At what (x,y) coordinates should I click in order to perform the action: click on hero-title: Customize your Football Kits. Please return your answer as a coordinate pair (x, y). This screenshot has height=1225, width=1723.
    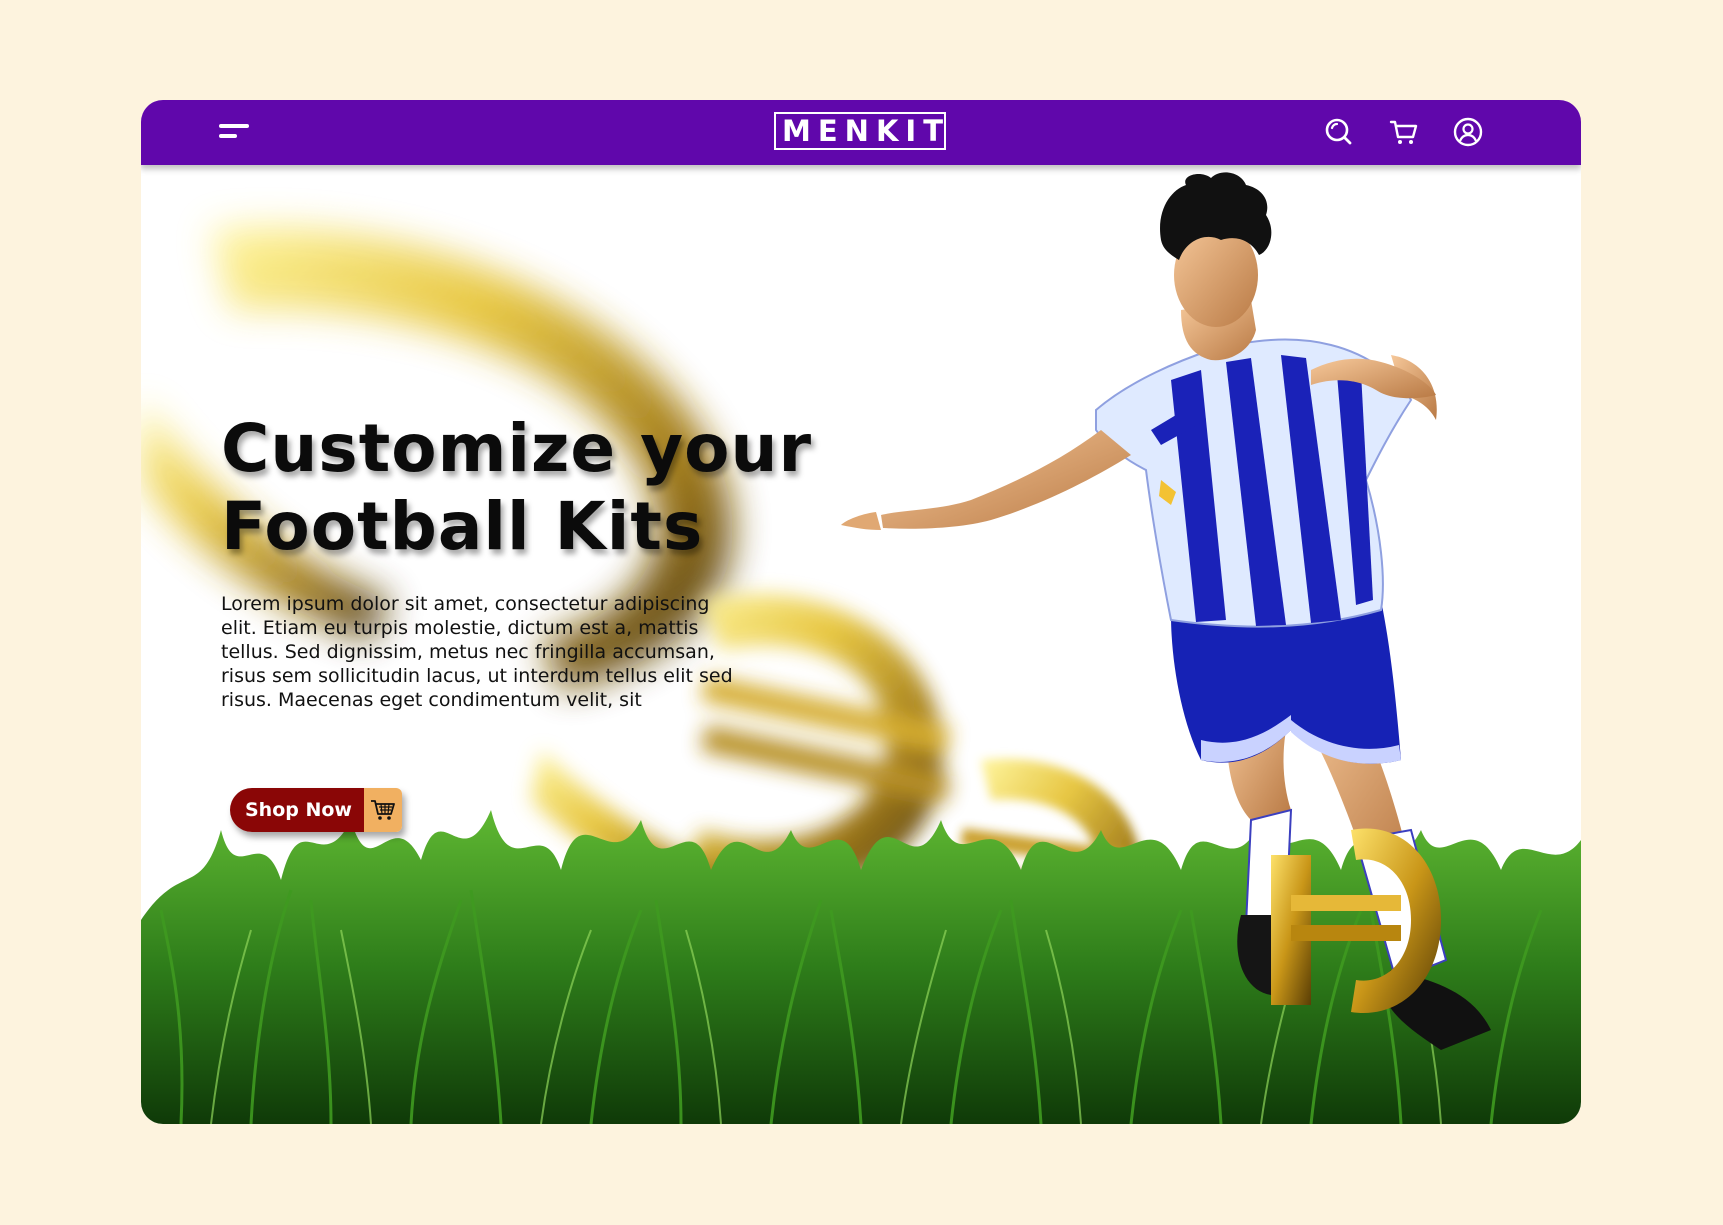
    Looking at the image, I should click on (516, 488).